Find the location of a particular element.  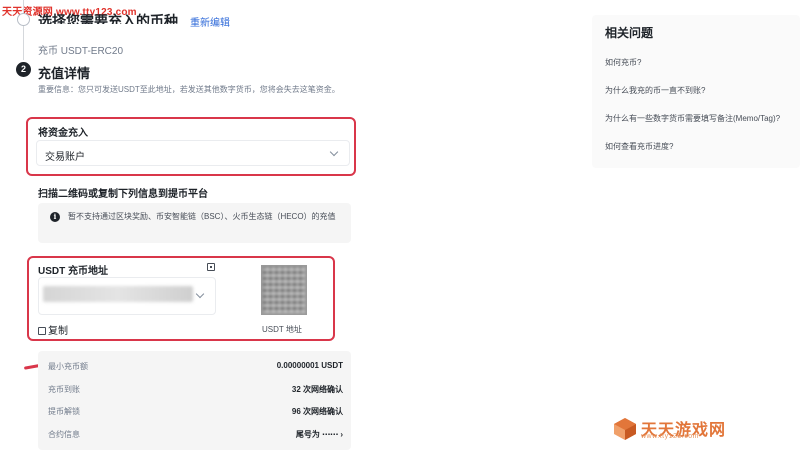

step-2-title: 充值详情 is located at coordinates (64, 73).